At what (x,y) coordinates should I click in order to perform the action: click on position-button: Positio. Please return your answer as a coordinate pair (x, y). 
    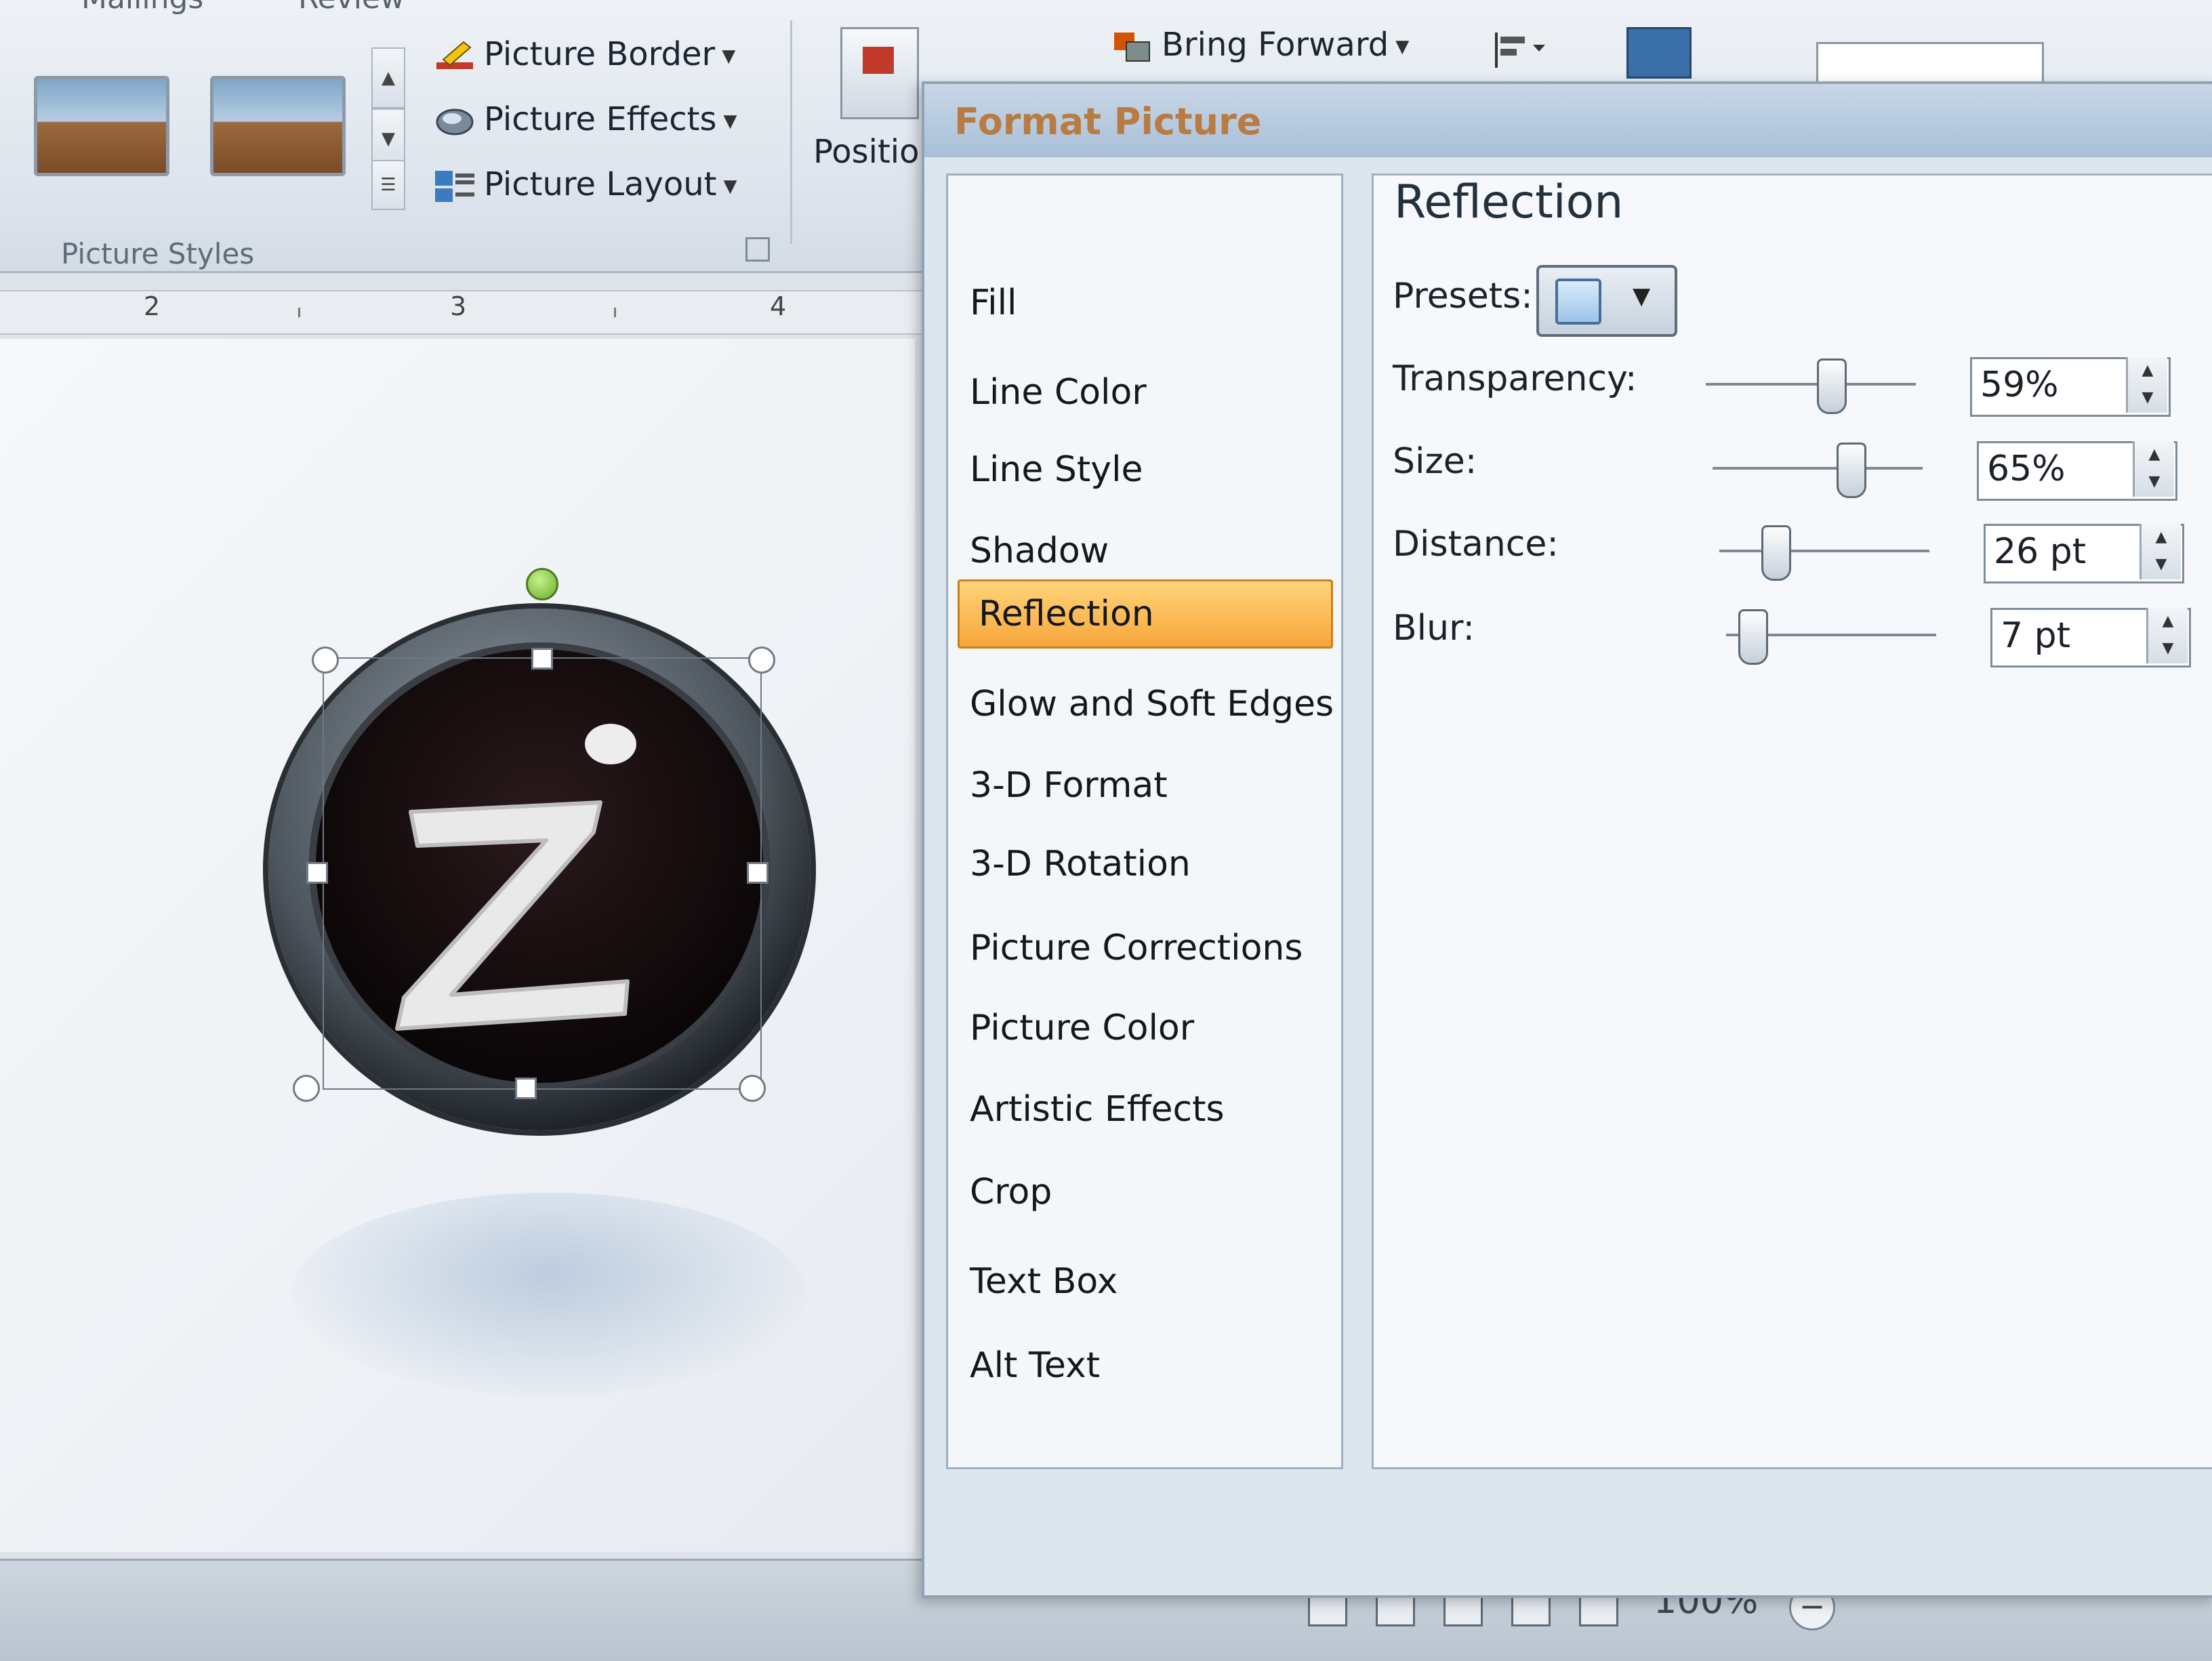
    Looking at the image, I should click on (866, 152).